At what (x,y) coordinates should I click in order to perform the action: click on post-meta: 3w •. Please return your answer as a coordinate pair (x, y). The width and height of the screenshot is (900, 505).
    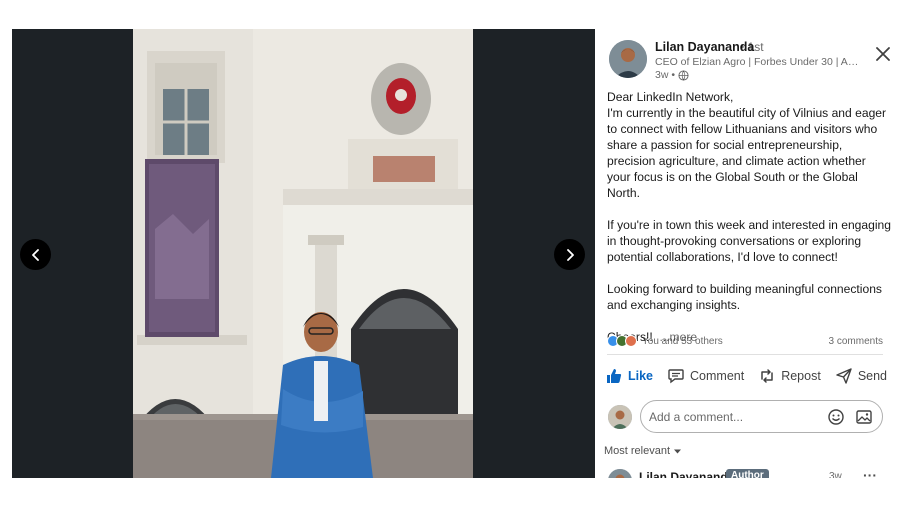
    Looking at the image, I should click on (672, 75).